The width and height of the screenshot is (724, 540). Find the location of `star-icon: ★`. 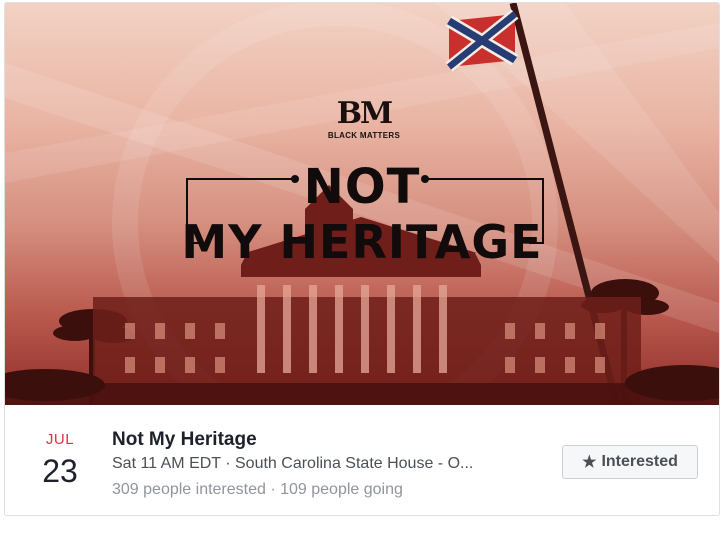

star-icon: ★ is located at coordinates (589, 462).